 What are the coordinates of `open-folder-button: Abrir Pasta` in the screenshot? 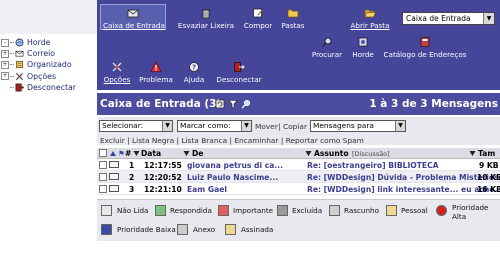 It's located at (370, 18).